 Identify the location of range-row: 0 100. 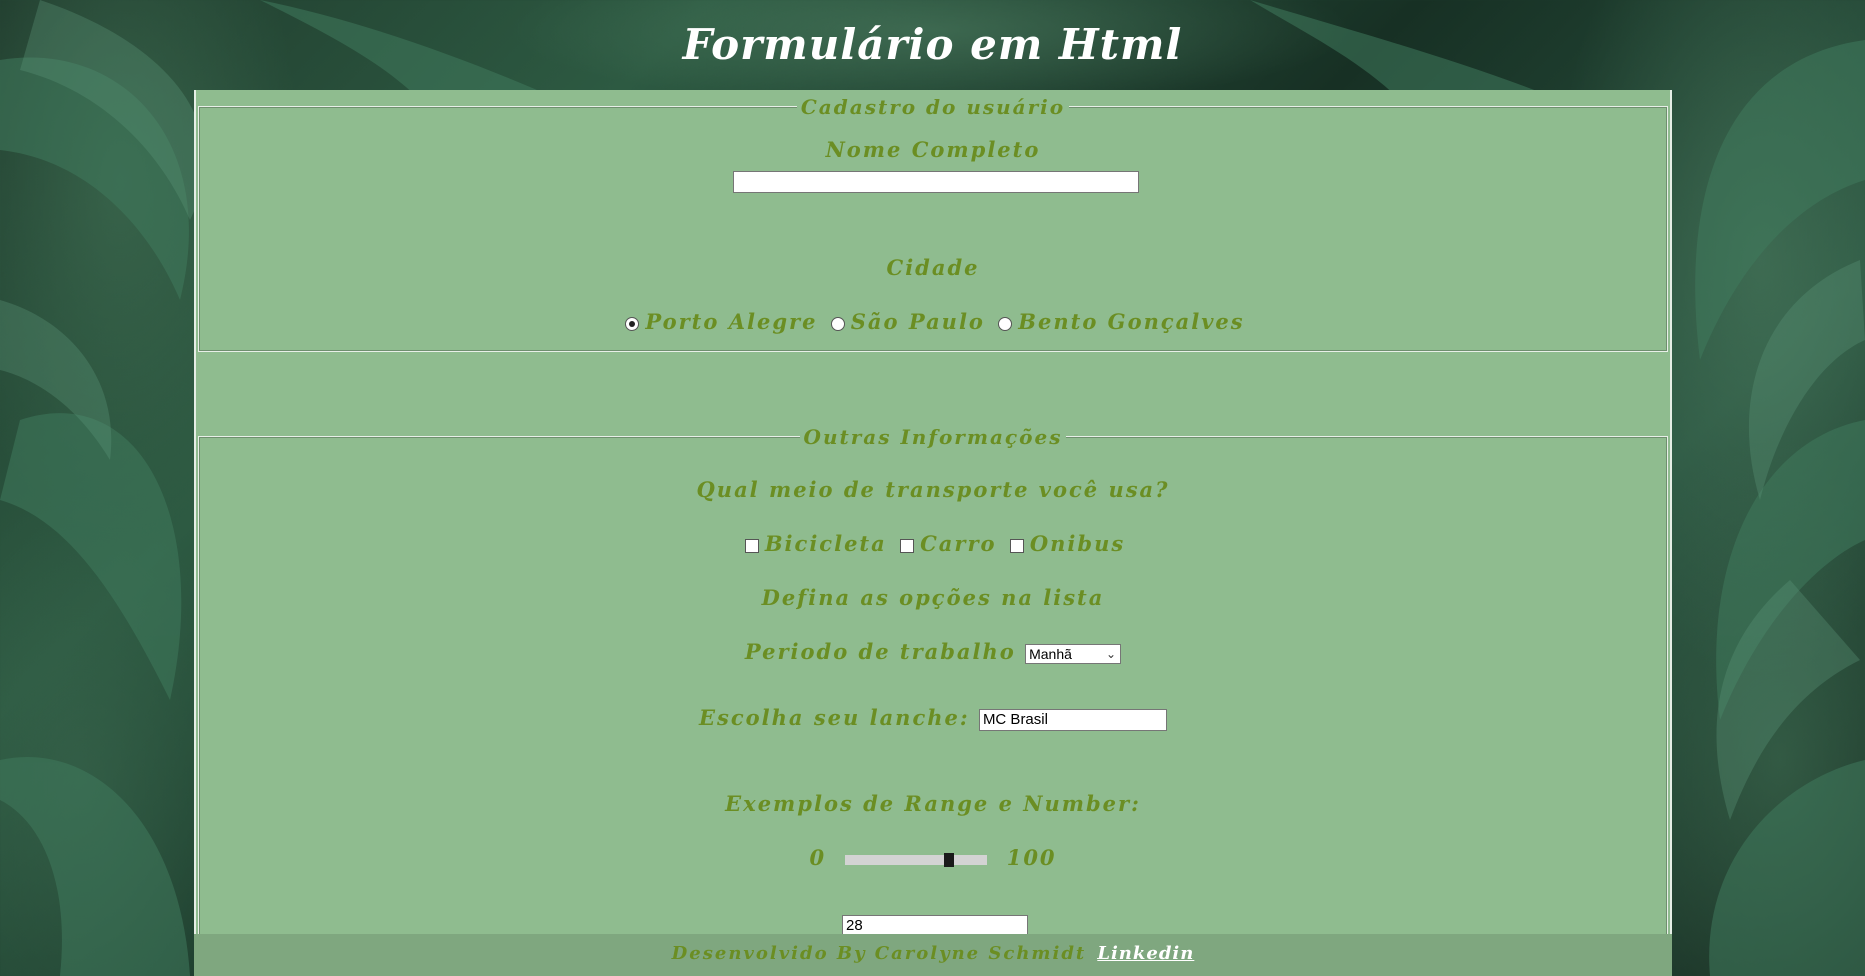
(933, 857).